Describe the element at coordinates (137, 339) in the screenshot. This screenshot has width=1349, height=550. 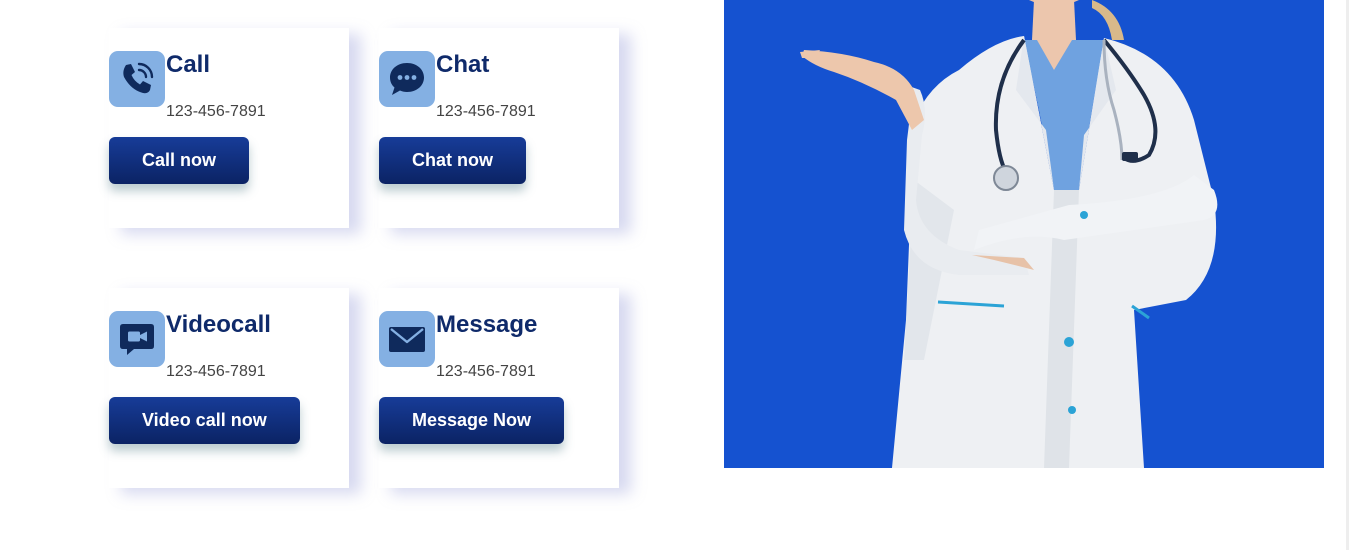
I see `video-camera-icon` at that location.